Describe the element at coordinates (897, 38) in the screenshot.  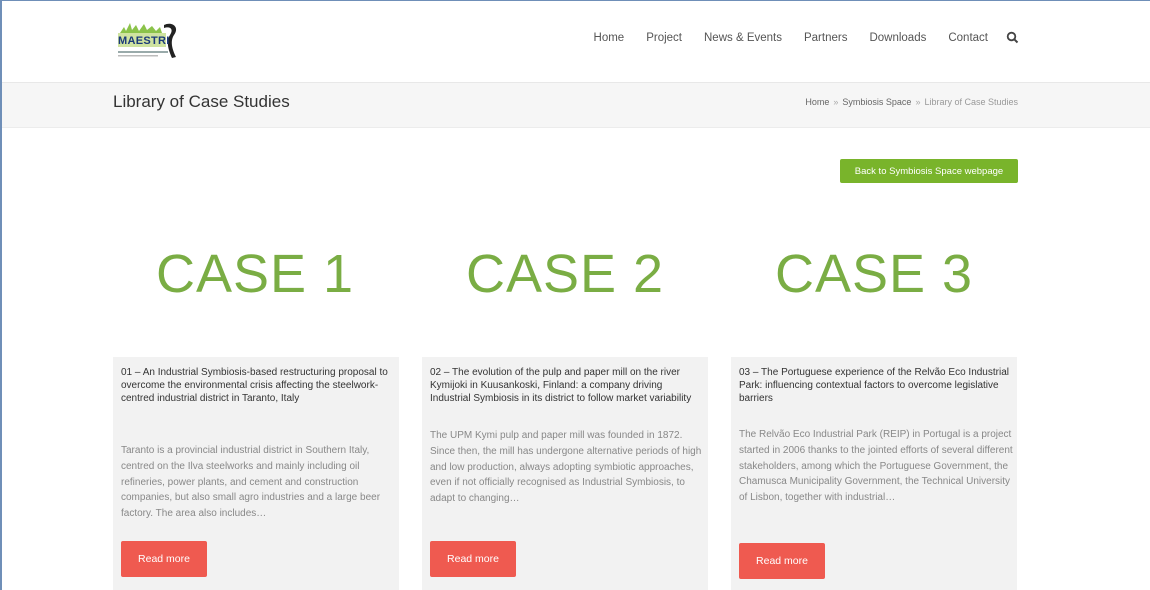
I see `nav-item-downloads: Downloads` at that location.